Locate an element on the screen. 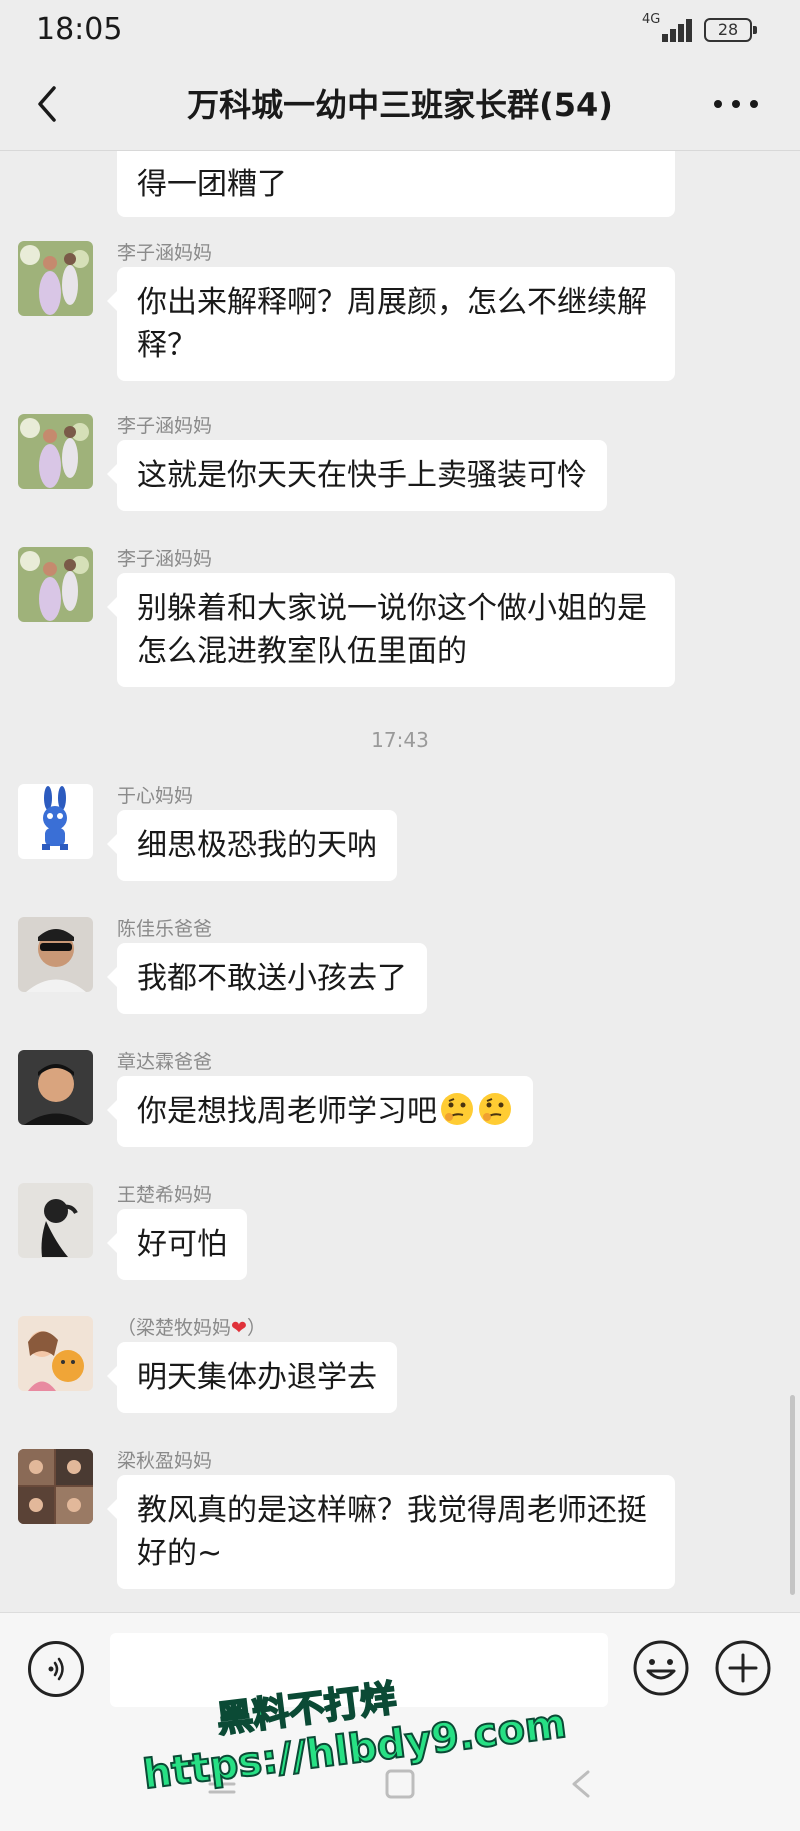 The width and height of the screenshot is (800, 1831). status-time: 18:05 is located at coordinates (79, 29).